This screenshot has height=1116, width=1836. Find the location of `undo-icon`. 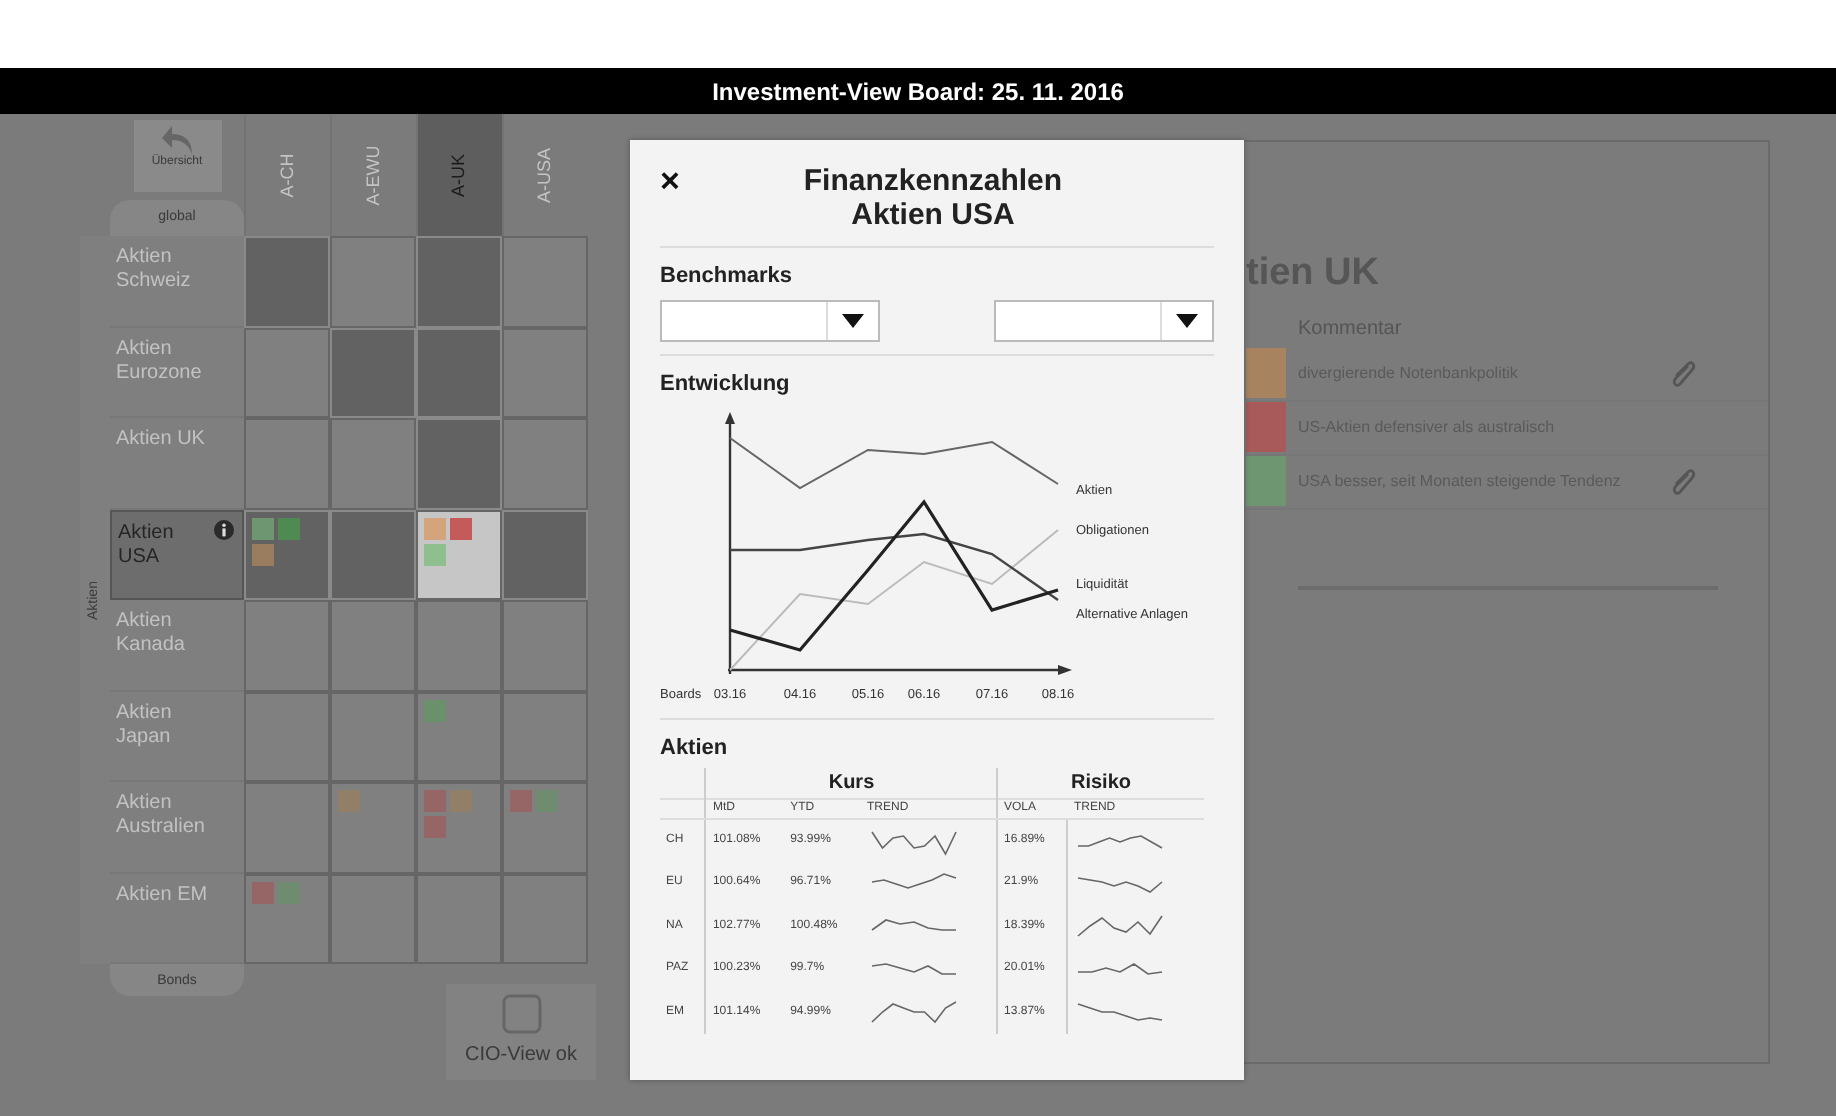

undo-icon is located at coordinates (177, 140).